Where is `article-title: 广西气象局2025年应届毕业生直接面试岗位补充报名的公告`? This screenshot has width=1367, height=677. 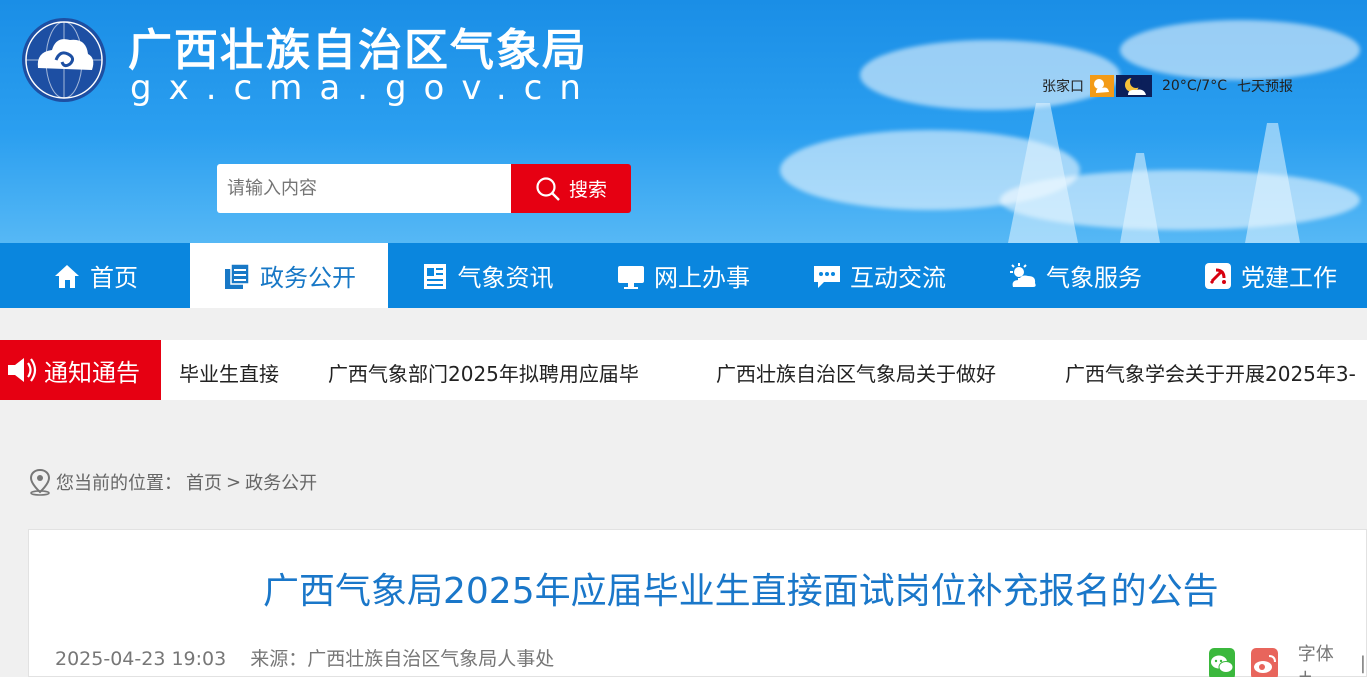 article-title: 广西气象局2025年应届毕业生直接面试岗位补充报名的公告 is located at coordinates (741, 591).